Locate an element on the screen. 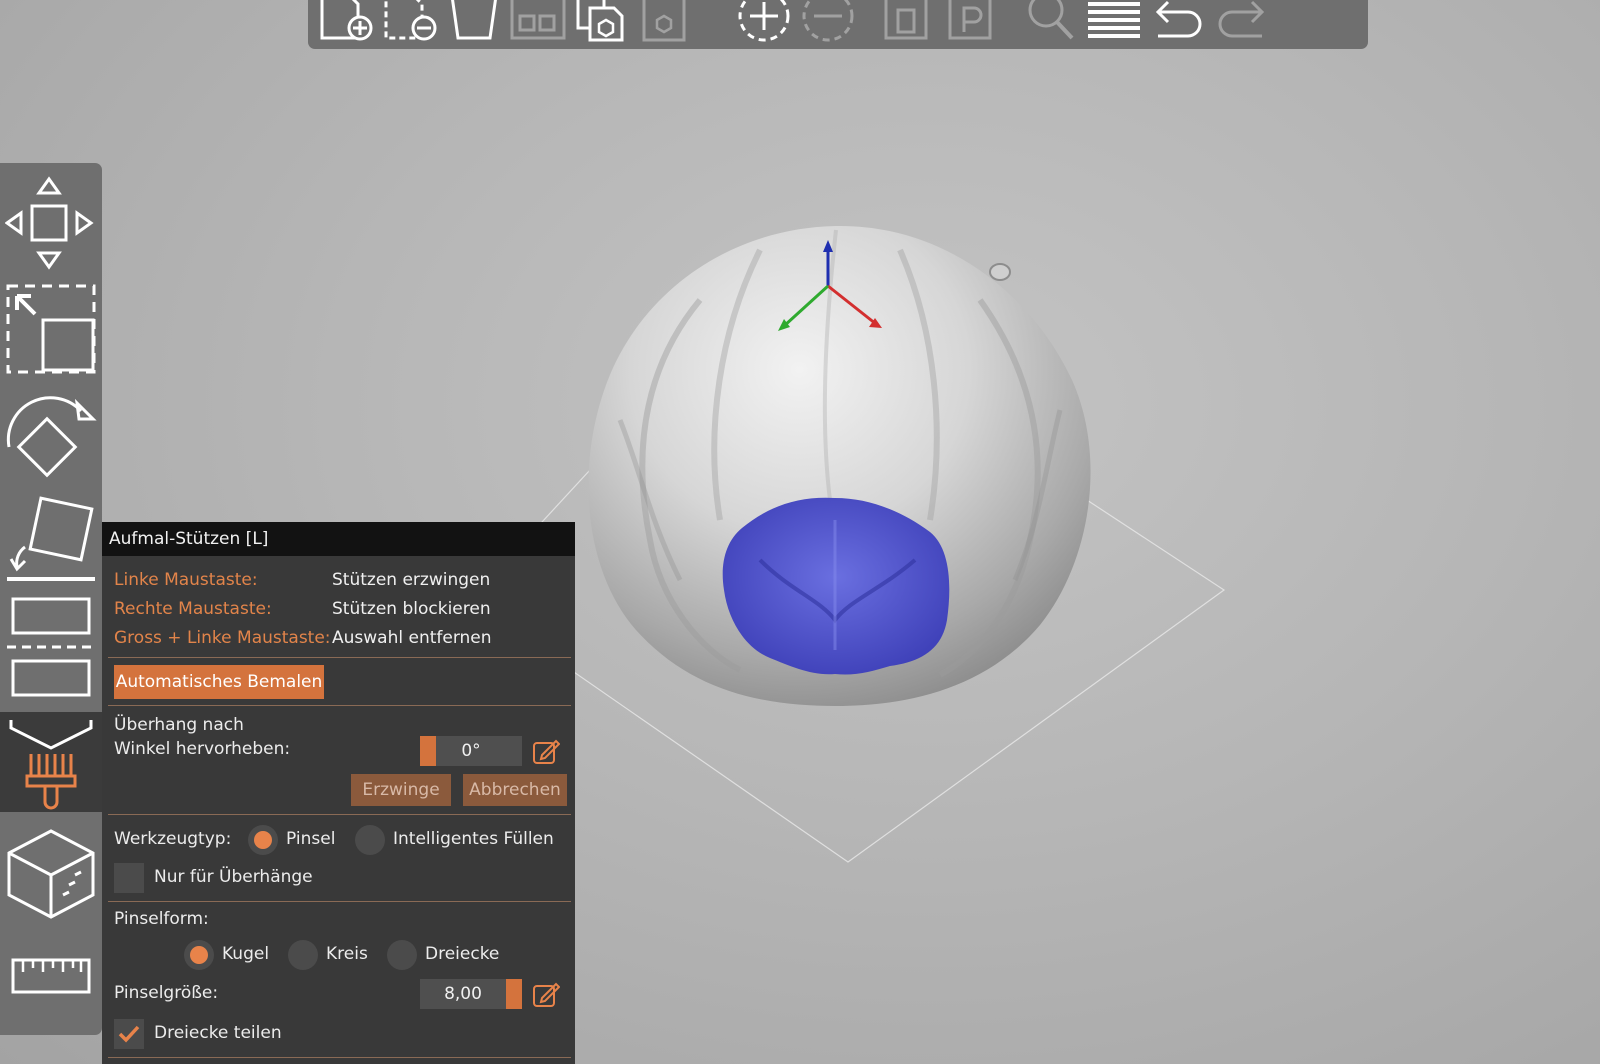 The width and height of the screenshot is (1600, 1064). shortcut-action: Stützen blockieren is located at coordinates (411, 609).